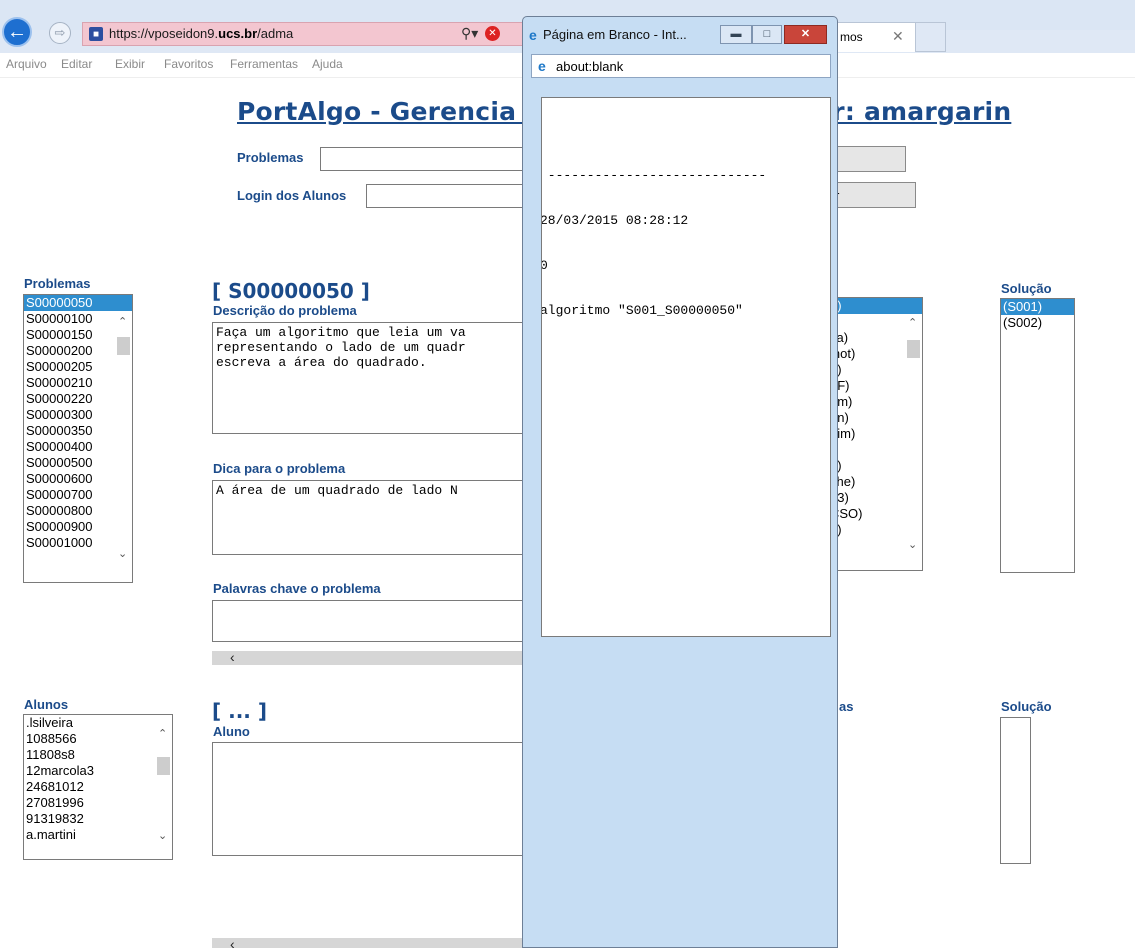 Image resolution: width=1135 pixels, height=952 pixels. I want to click on menu-ferramentas: Ferramentas, so click(264, 64).